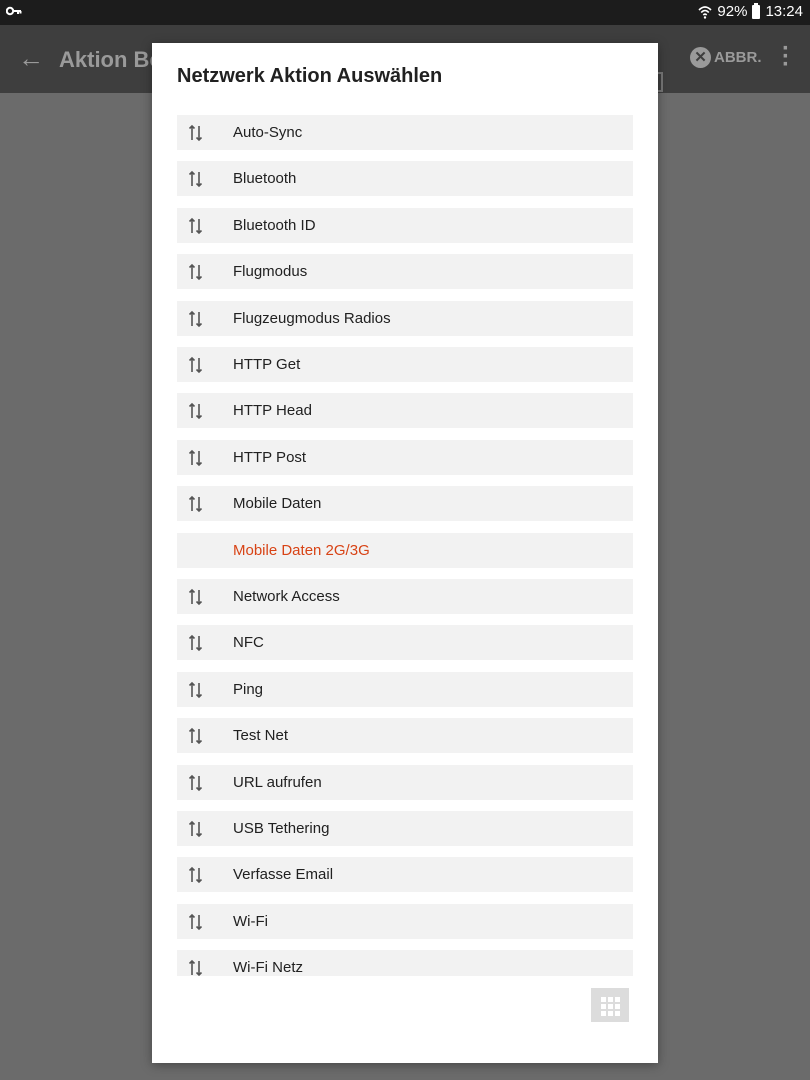 The height and width of the screenshot is (1080, 810). I want to click on list-item-label: Network Access, so click(286, 596).